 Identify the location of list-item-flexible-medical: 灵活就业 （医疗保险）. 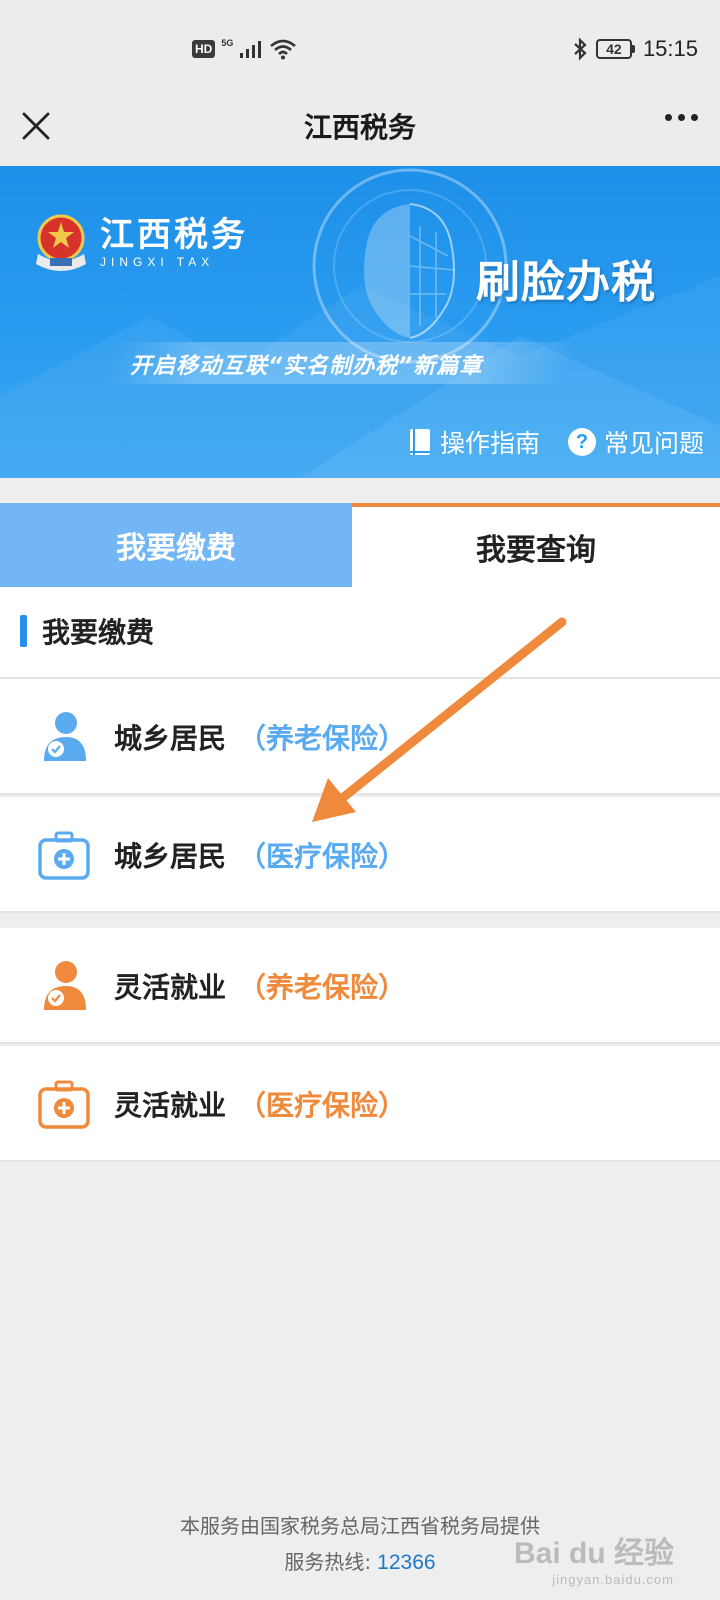
(360, 1104).